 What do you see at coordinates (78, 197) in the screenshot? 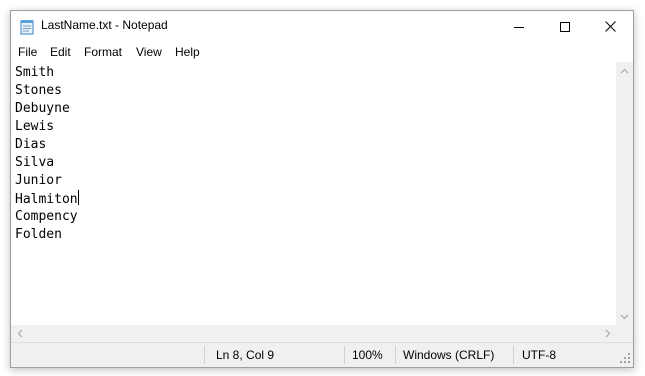
I see `text-caret` at bounding box center [78, 197].